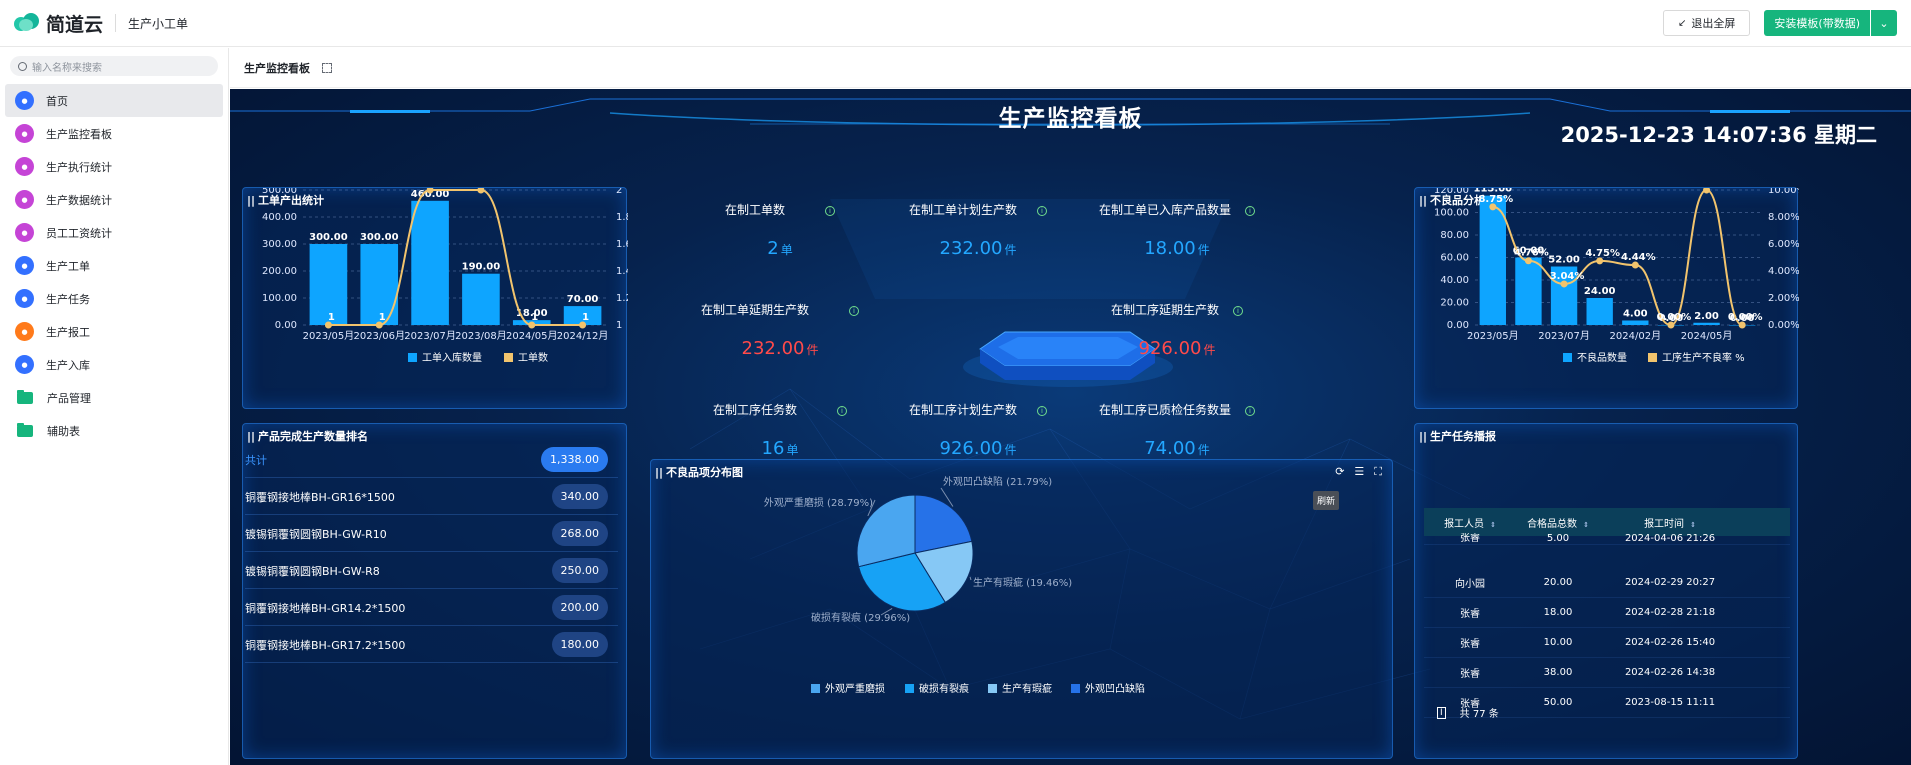  What do you see at coordinates (574, 459) in the screenshot?
I see `ranking-total-value: 1,338.00` at bounding box center [574, 459].